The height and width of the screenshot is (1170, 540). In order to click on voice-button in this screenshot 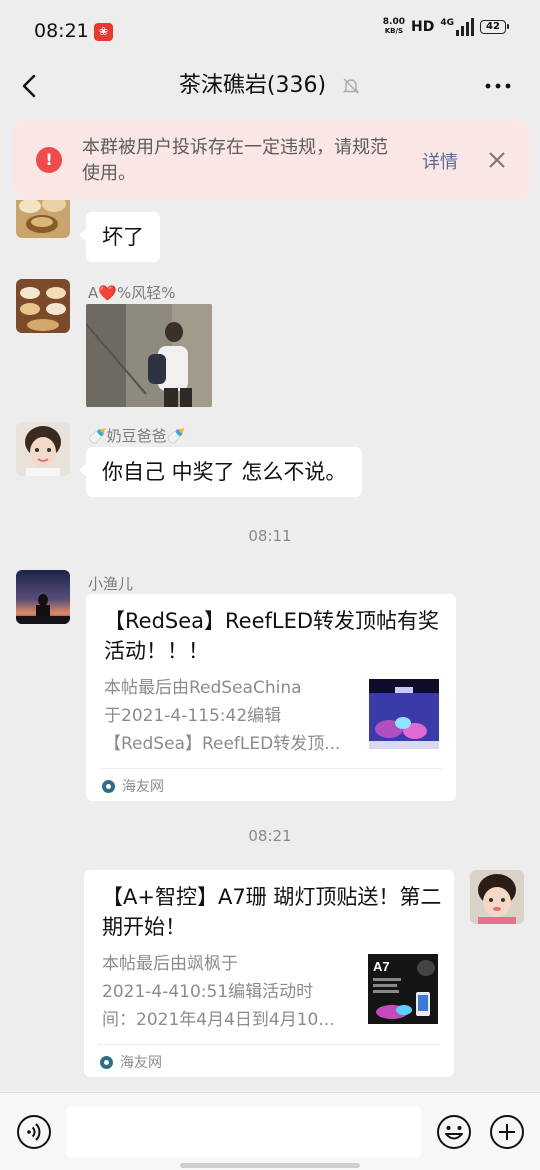, I will do `click(34, 1132)`.